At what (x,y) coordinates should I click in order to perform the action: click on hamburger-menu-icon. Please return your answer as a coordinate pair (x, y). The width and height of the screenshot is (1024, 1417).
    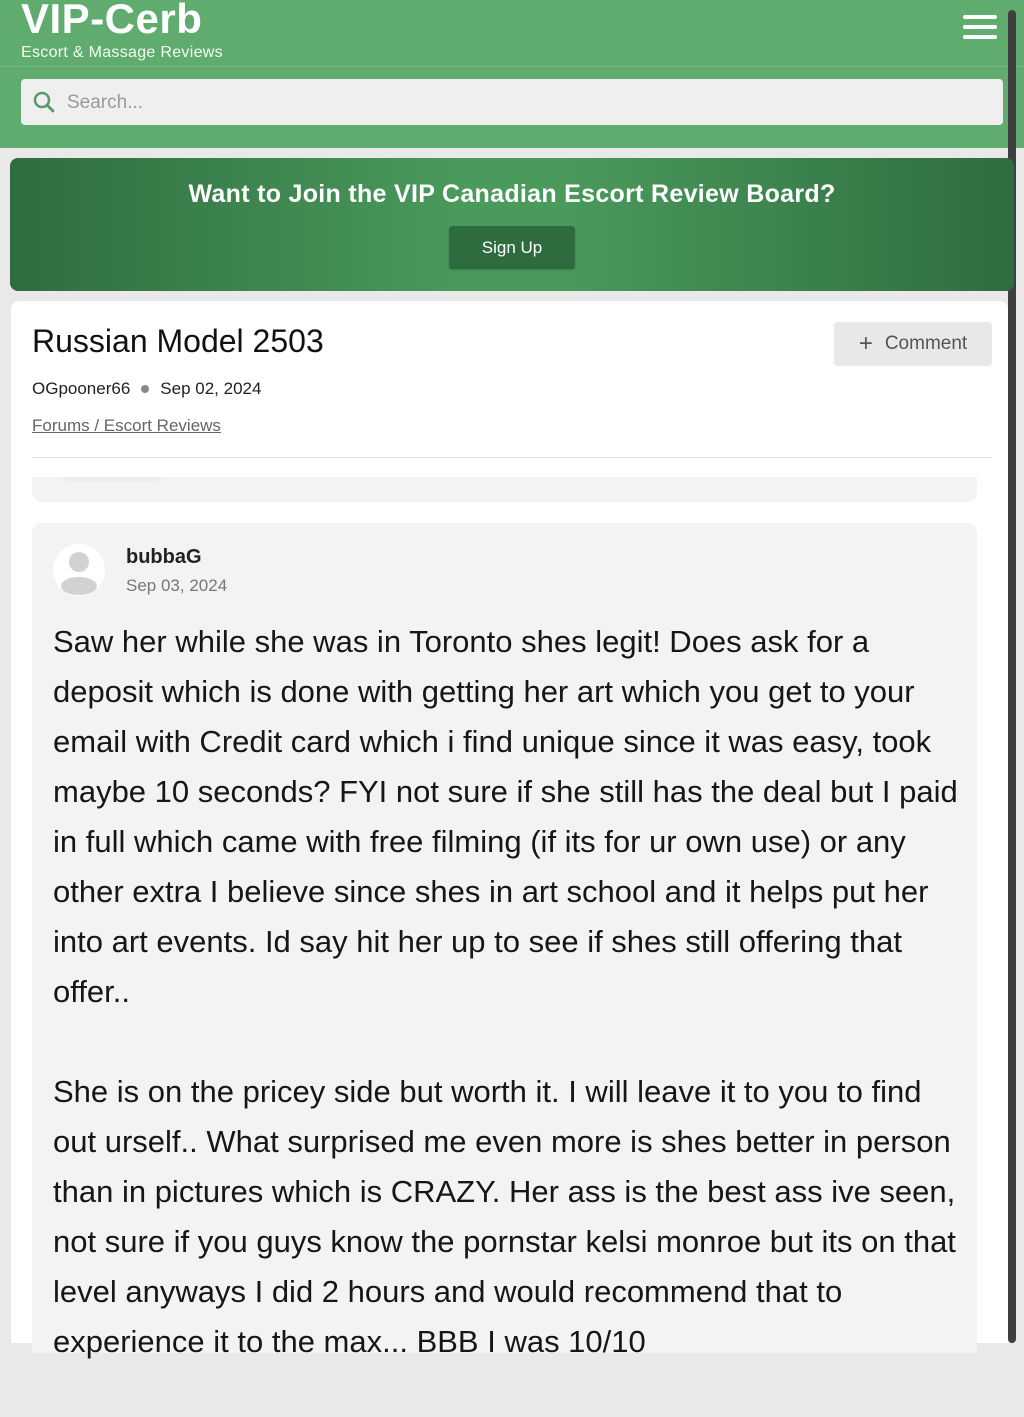
    Looking at the image, I should click on (980, 27).